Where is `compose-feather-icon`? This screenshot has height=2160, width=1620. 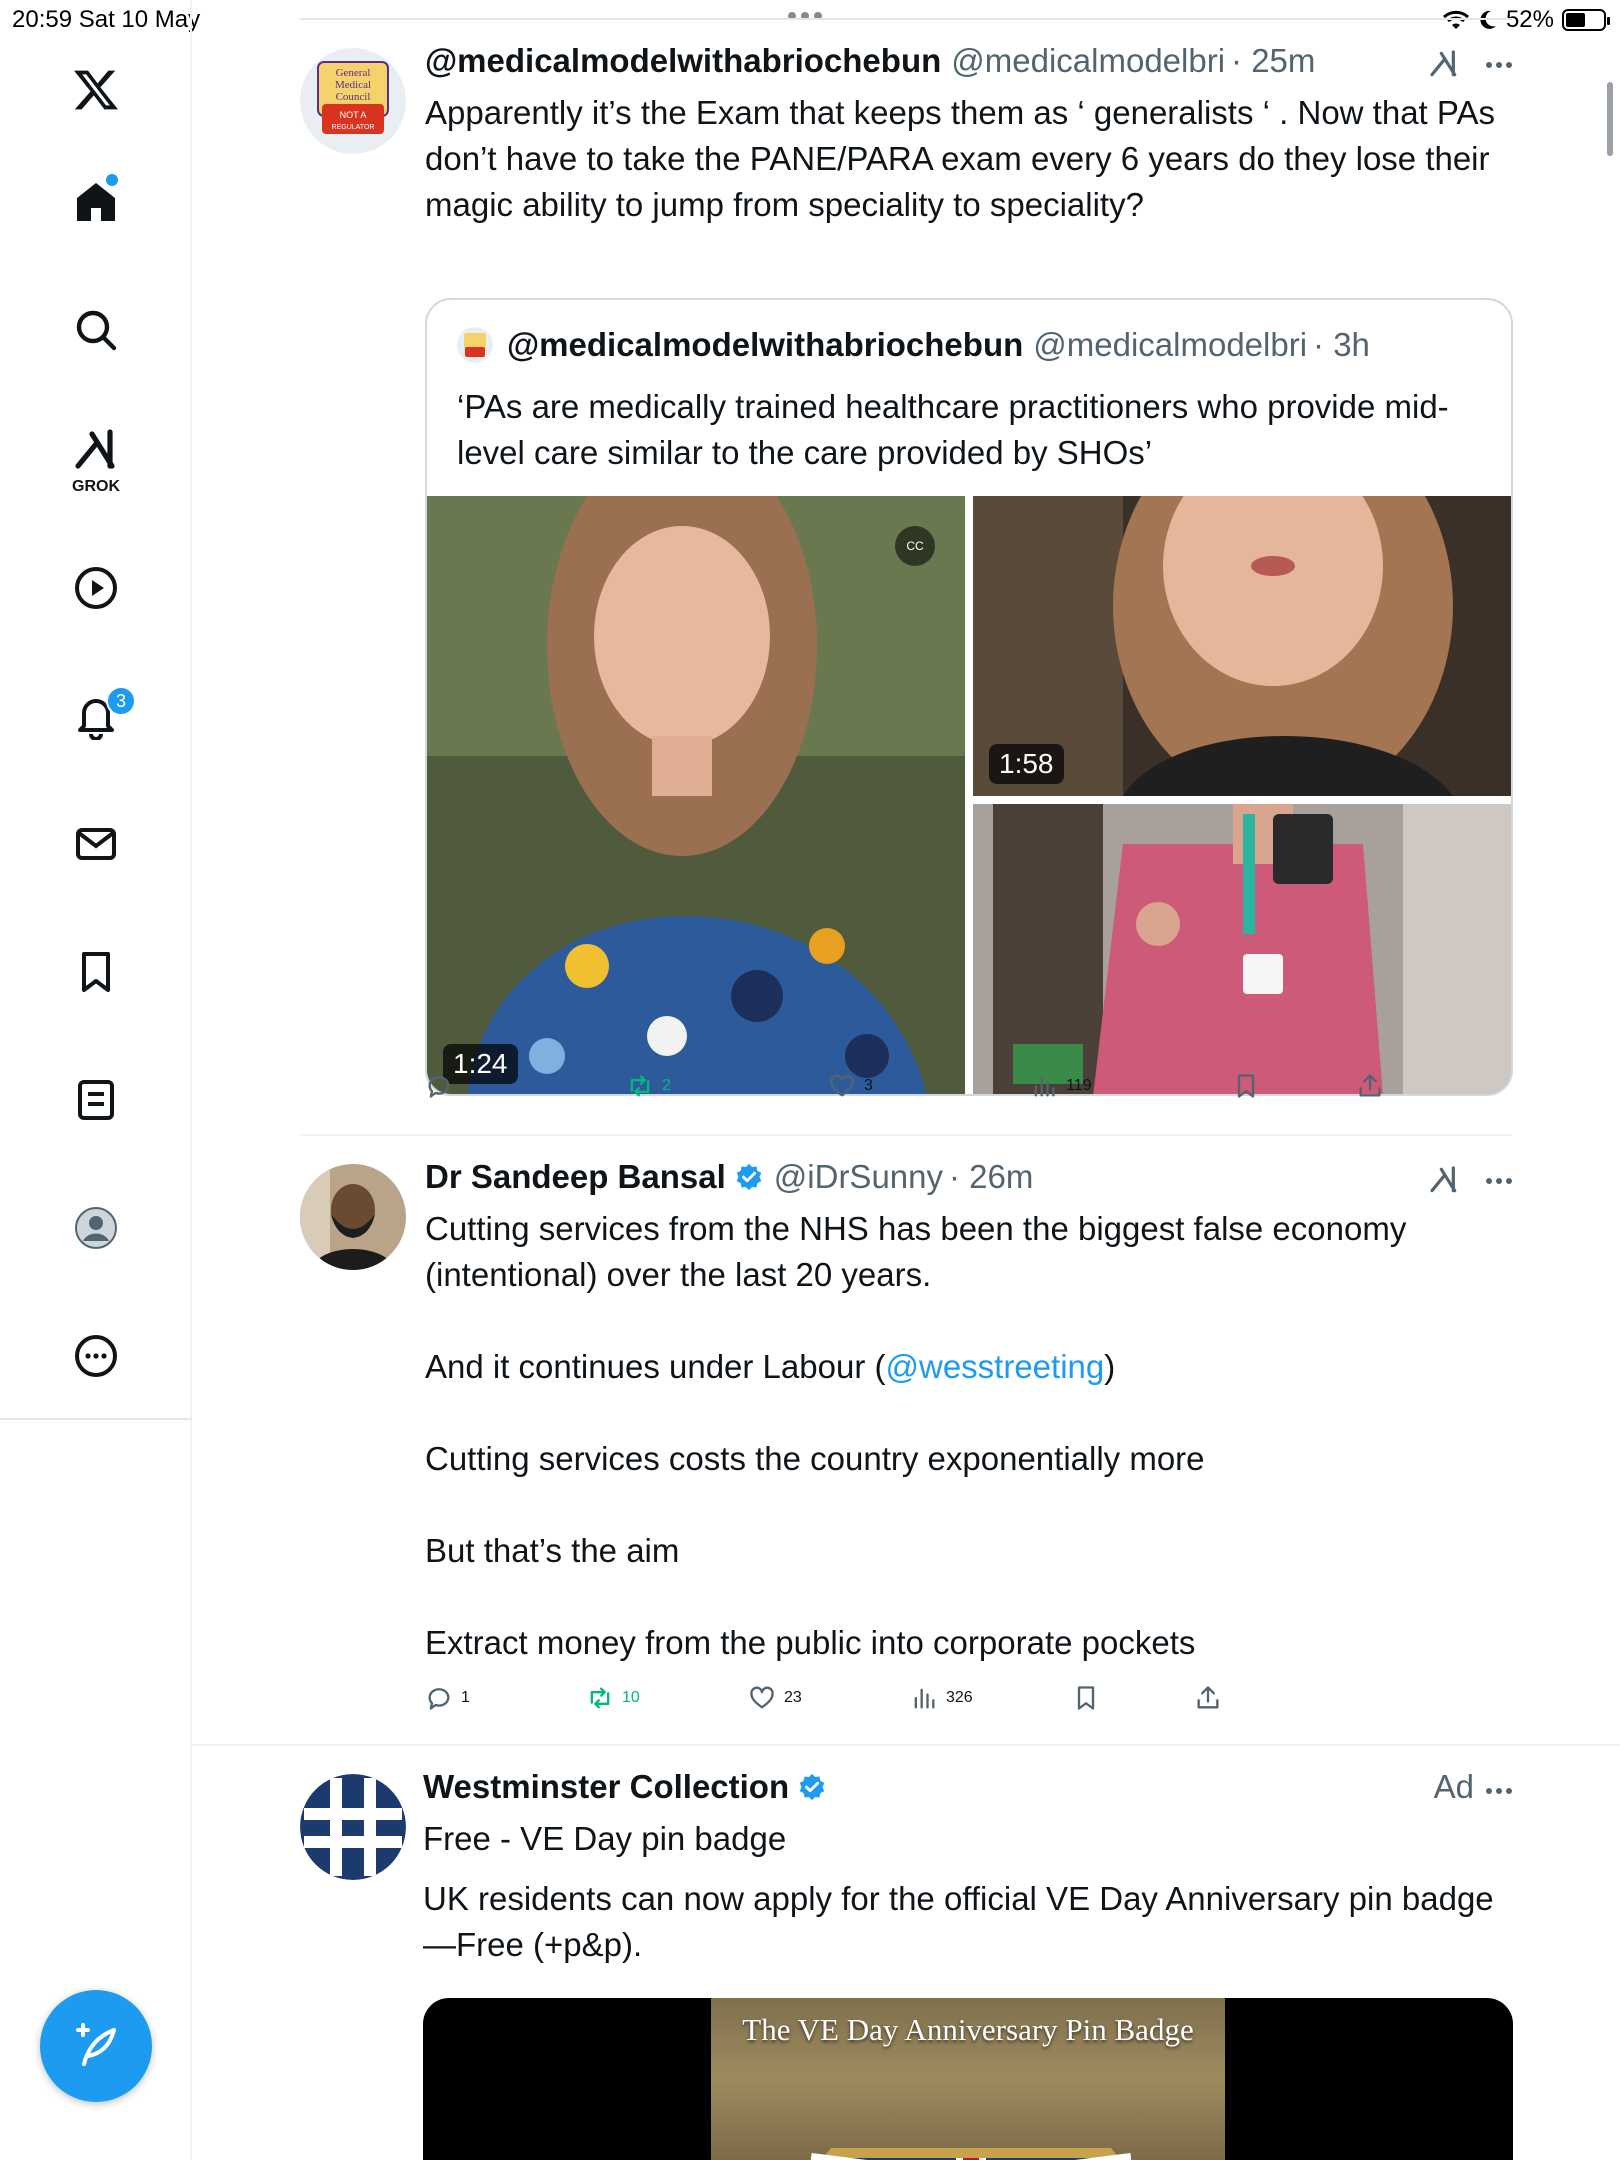 compose-feather-icon is located at coordinates (96, 2044).